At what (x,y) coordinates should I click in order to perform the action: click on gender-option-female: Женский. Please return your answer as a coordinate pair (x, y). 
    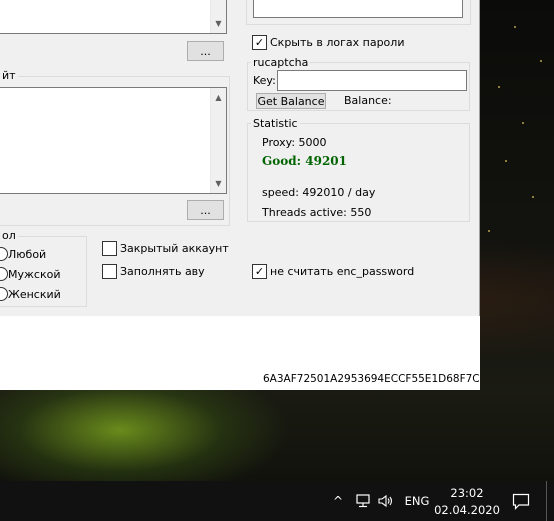
    Looking at the image, I should click on (30, 294).